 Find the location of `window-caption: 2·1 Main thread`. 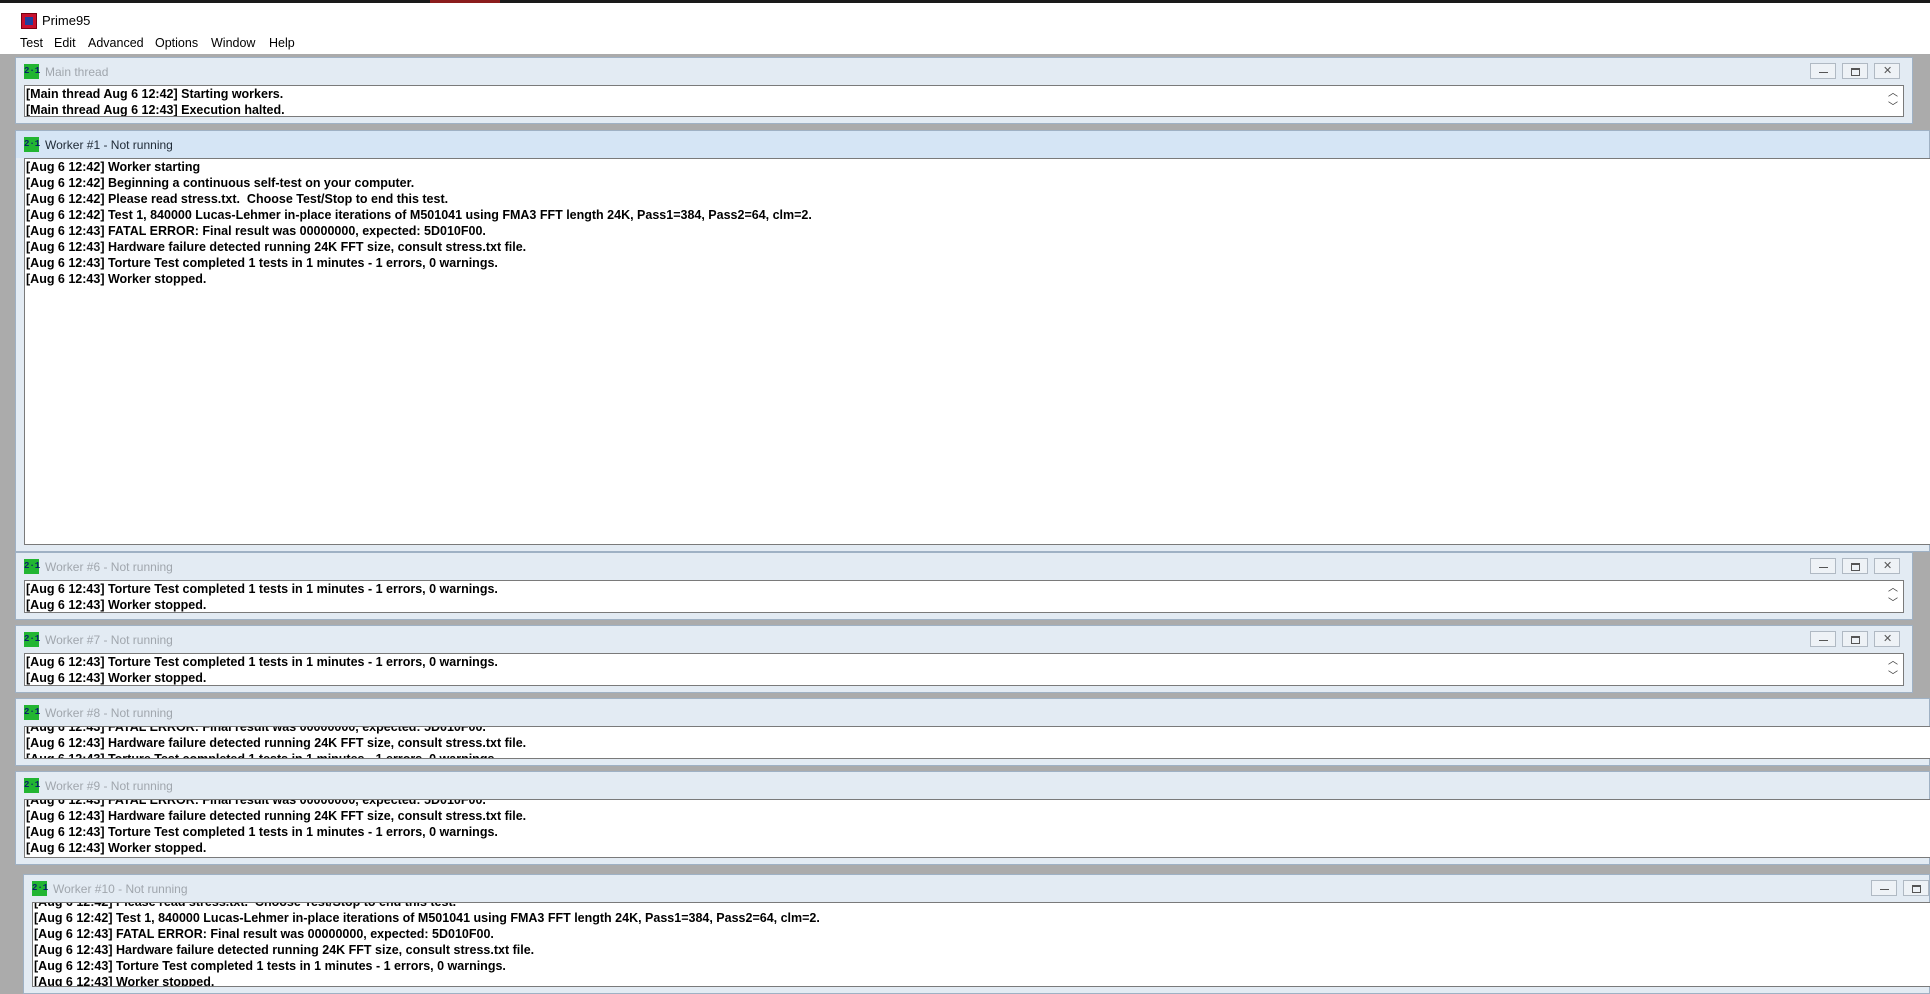

window-caption: 2·1 Main thread is located at coordinates (964, 71).